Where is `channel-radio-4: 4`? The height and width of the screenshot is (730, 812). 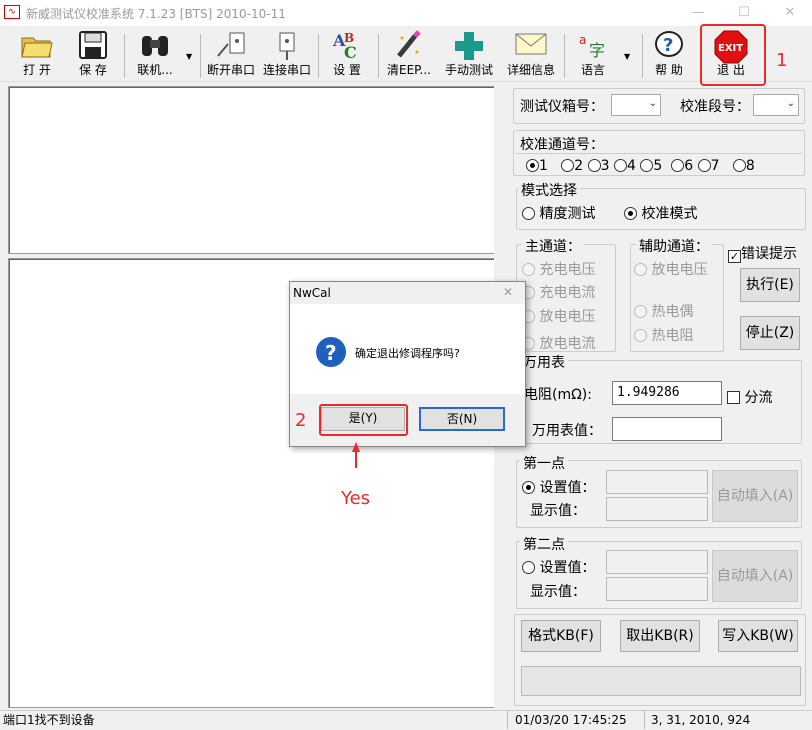 channel-radio-4: 4 is located at coordinates (625, 166).